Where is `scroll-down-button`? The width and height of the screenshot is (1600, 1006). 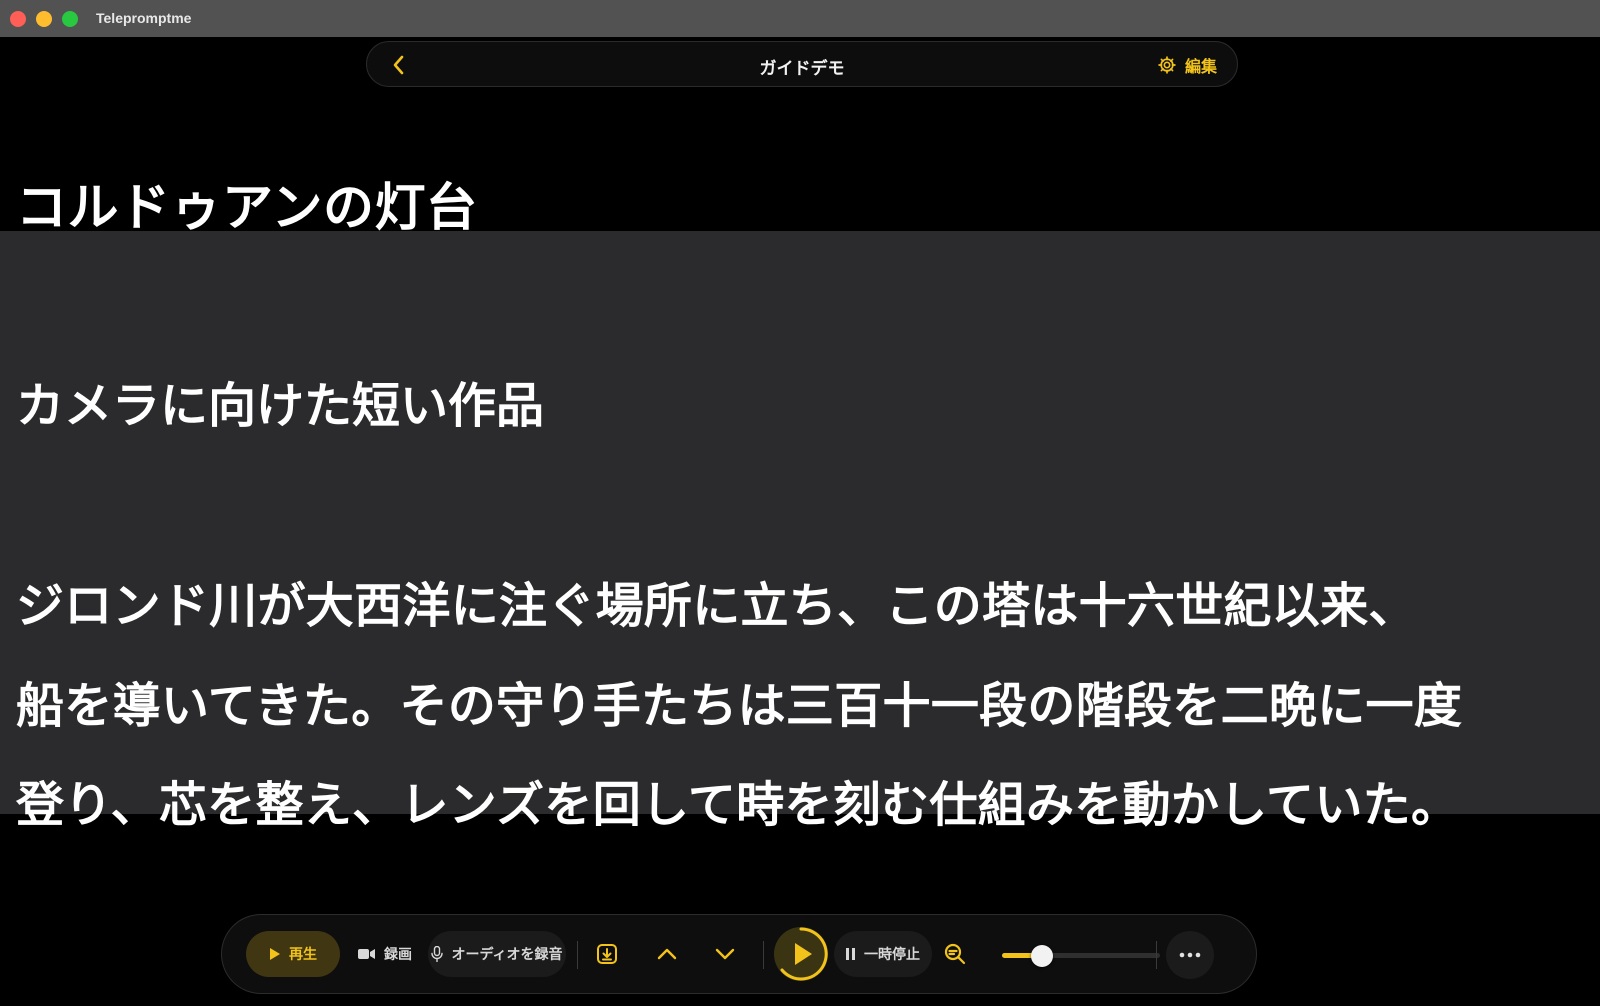 scroll-down-button is located at coordinates (725, 954).